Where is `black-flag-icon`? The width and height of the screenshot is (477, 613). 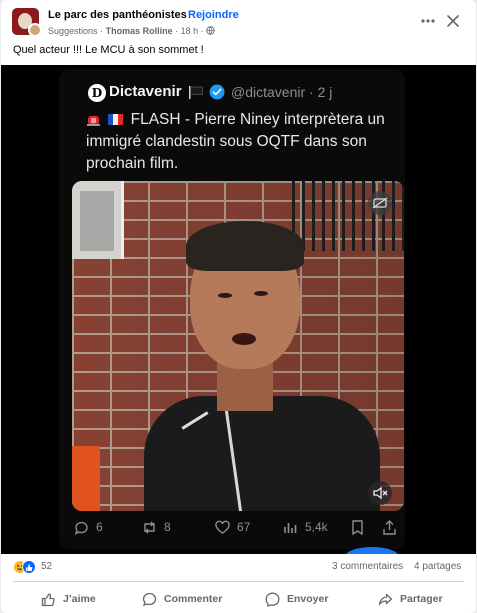
black-flag-icon is located at coordinates (196, 92).